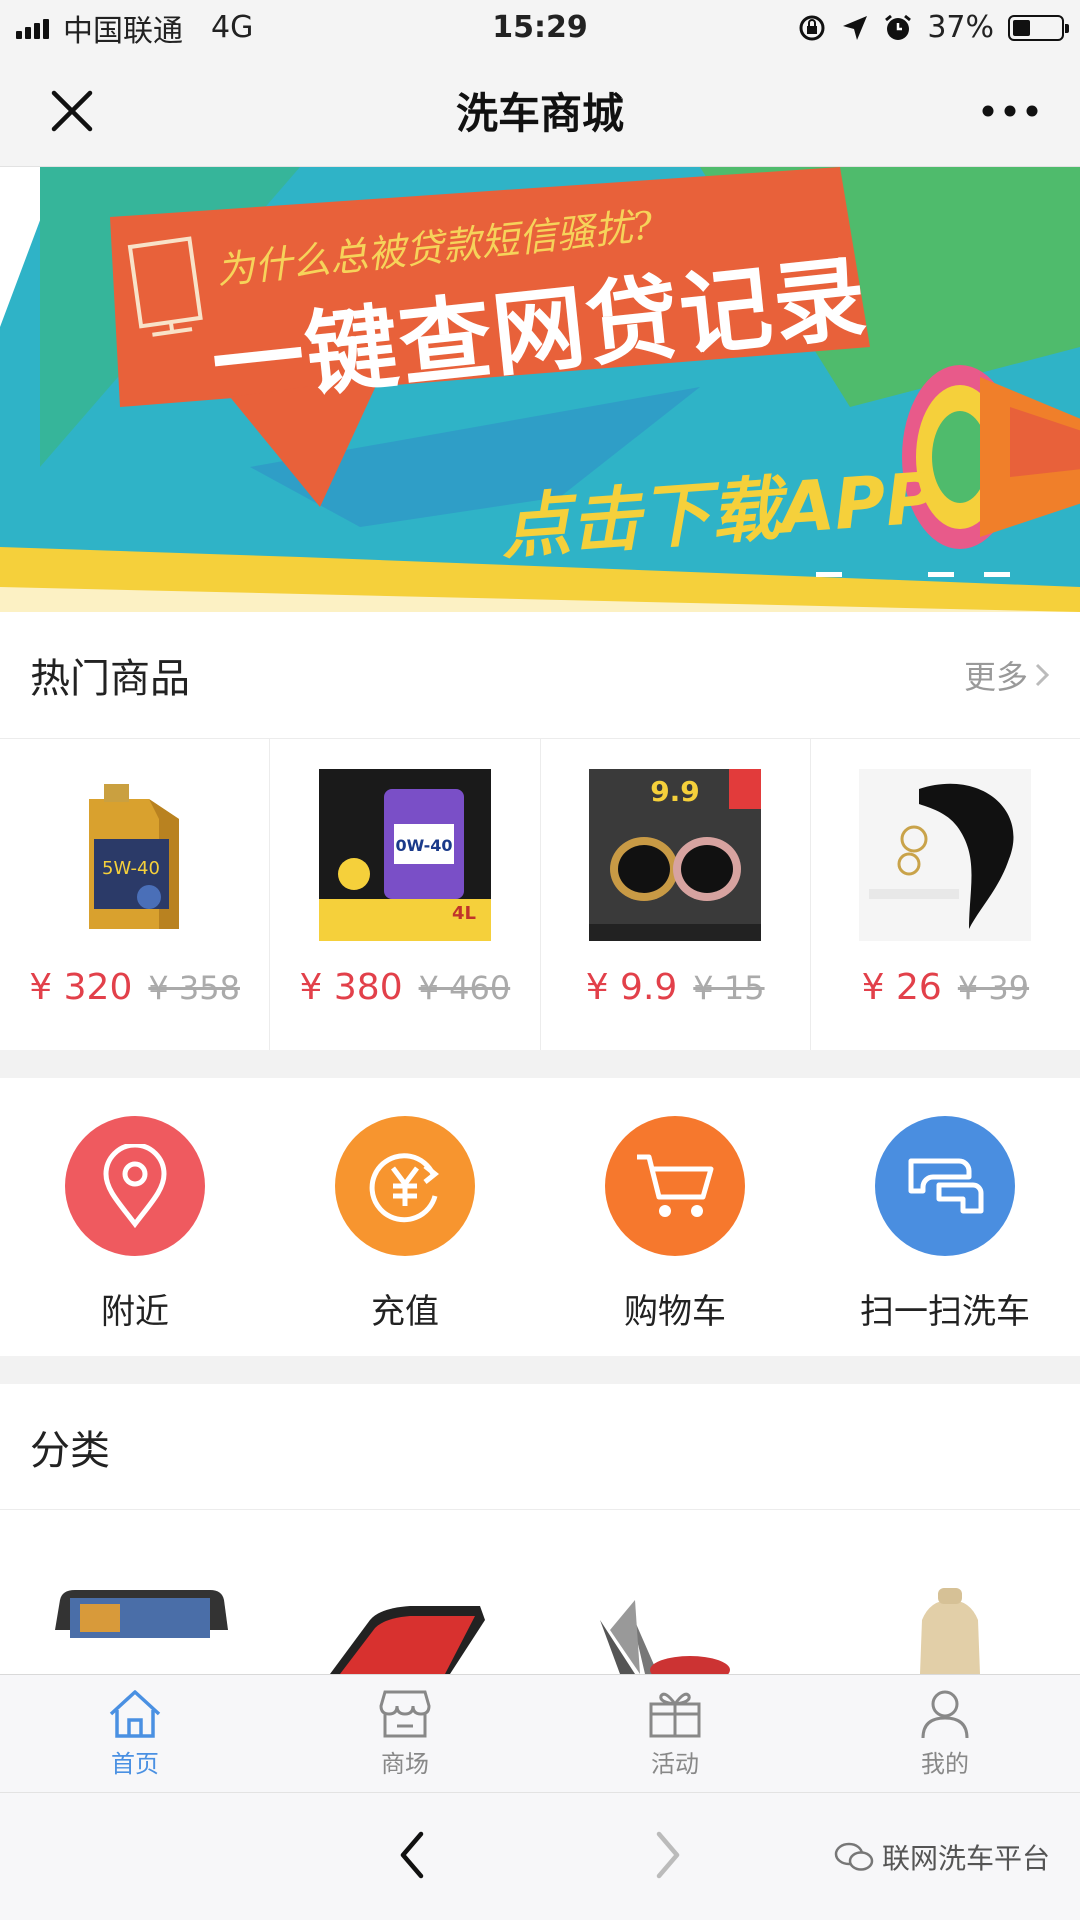 The image size is (1080, 1920). I want to click on product-price: ¥ 380, so click(351, 987).